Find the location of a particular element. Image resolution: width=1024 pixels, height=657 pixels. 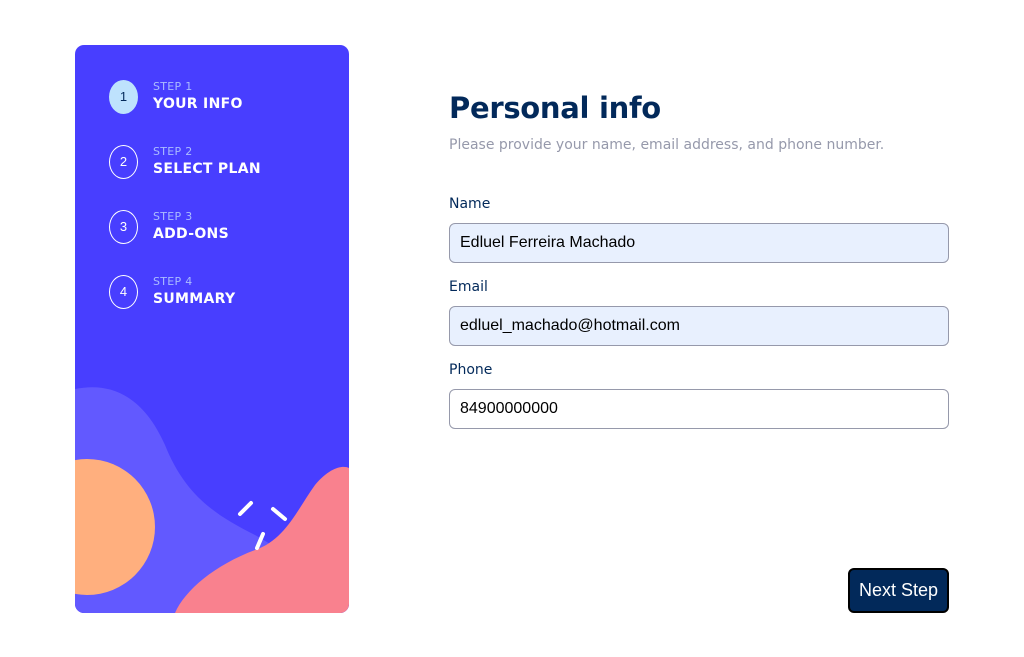

next-step-button: Next Step is located at coordinates (898, 590).